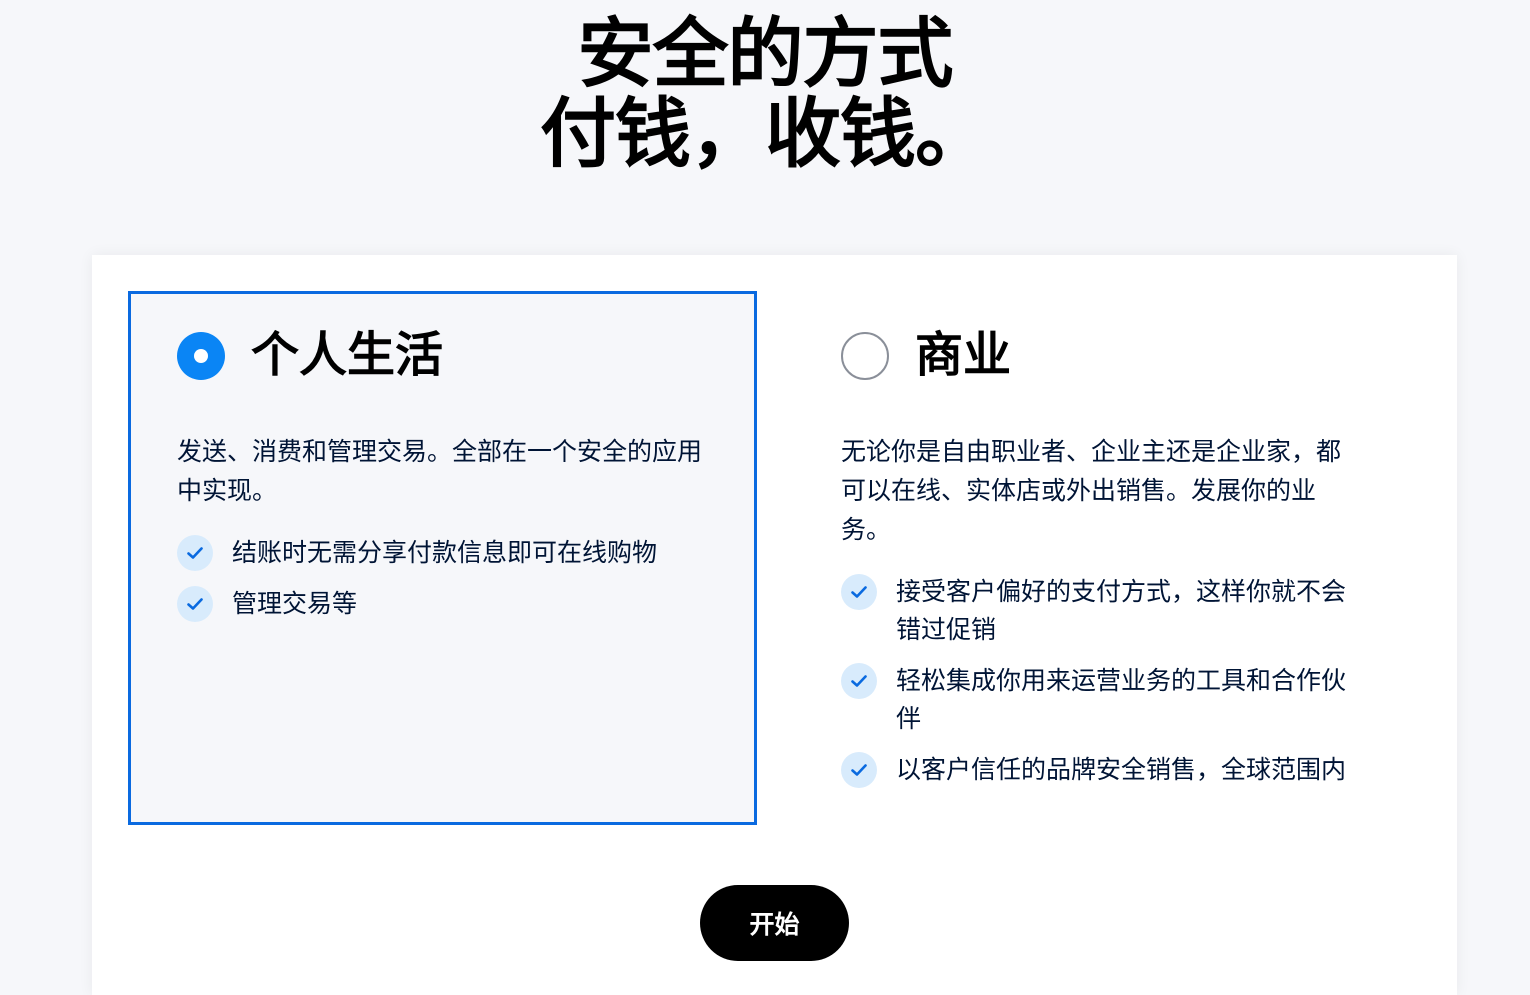 This screenshot has height=995, width=1530. I want to click on feature-text: 结账时无需分享付款信息即可在线购物, so click(445, 552).